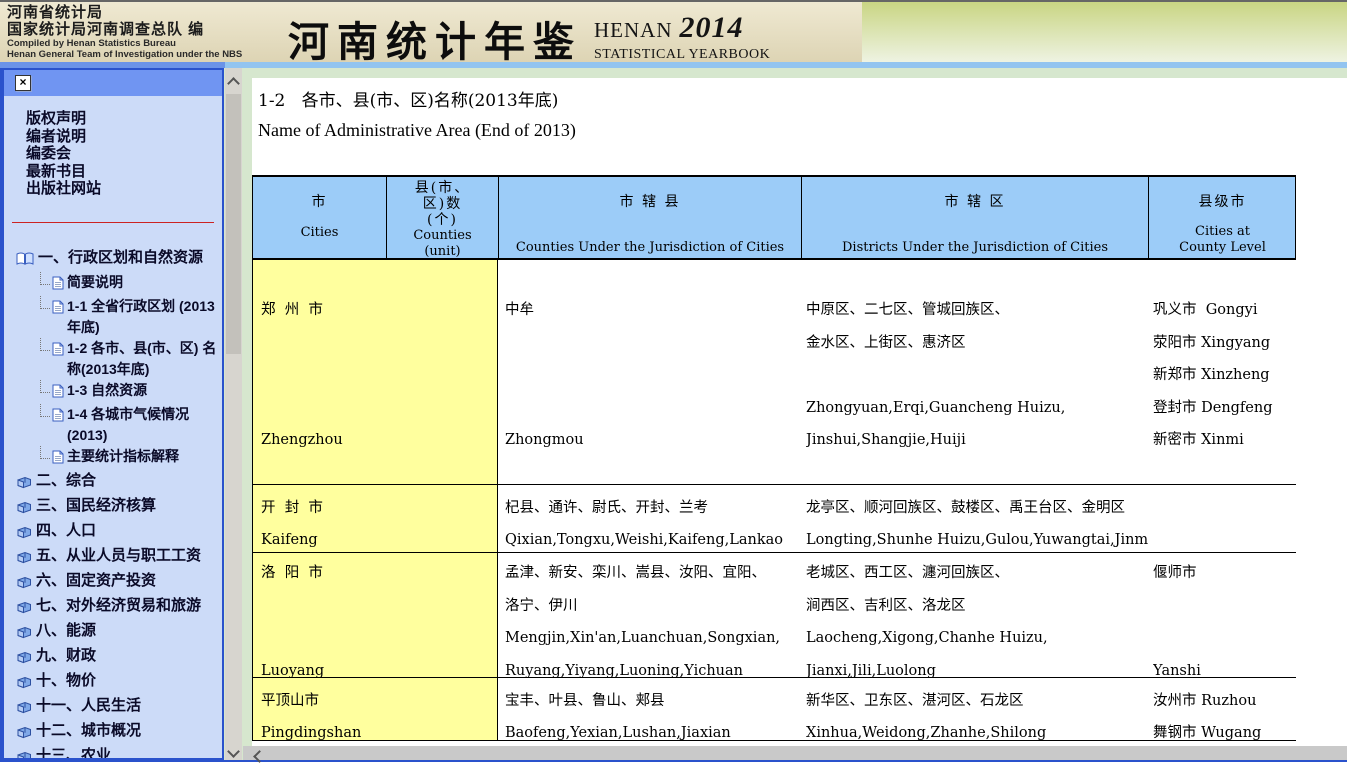 This screenshot has height=766, width=1347. What do you see at coordinates (124, 189) in the screenshot?
I see `sidebar-link: 出版社网站` at bounding box center [124, 189].